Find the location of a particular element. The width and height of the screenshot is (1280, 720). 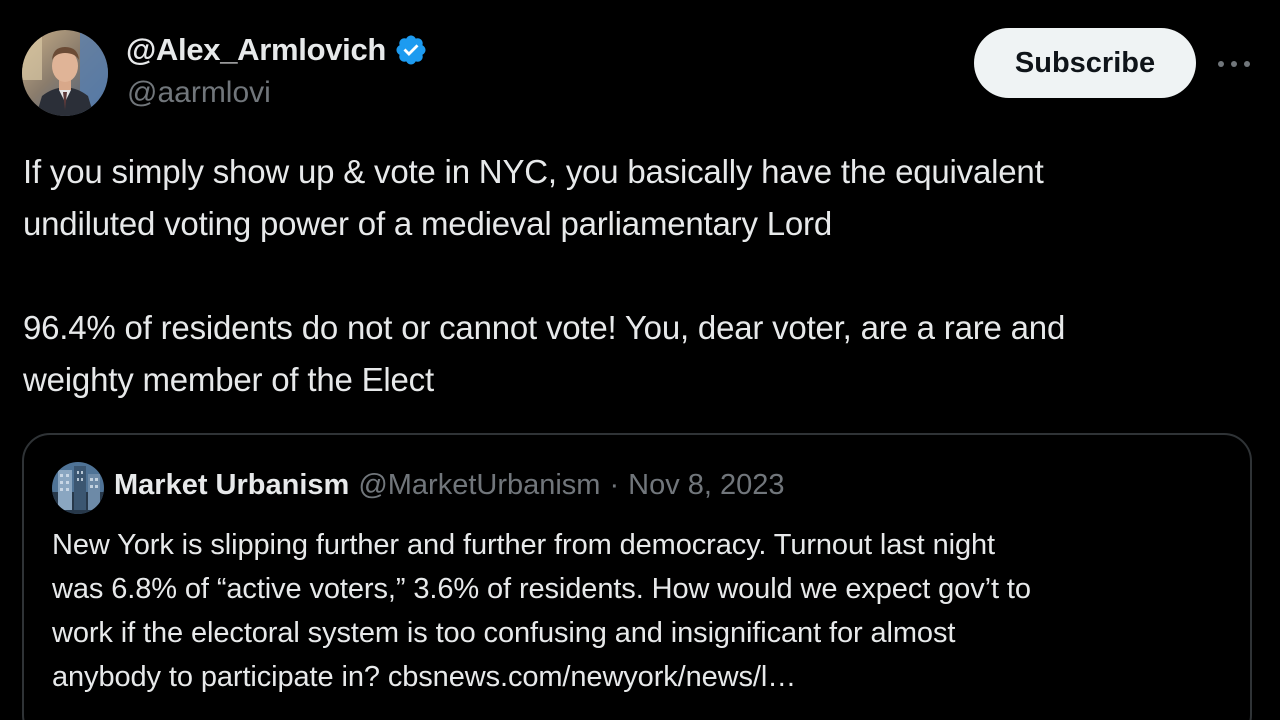

quoted-tweet-date: Nov 8, 2023 is located at coordinates (706, 485).